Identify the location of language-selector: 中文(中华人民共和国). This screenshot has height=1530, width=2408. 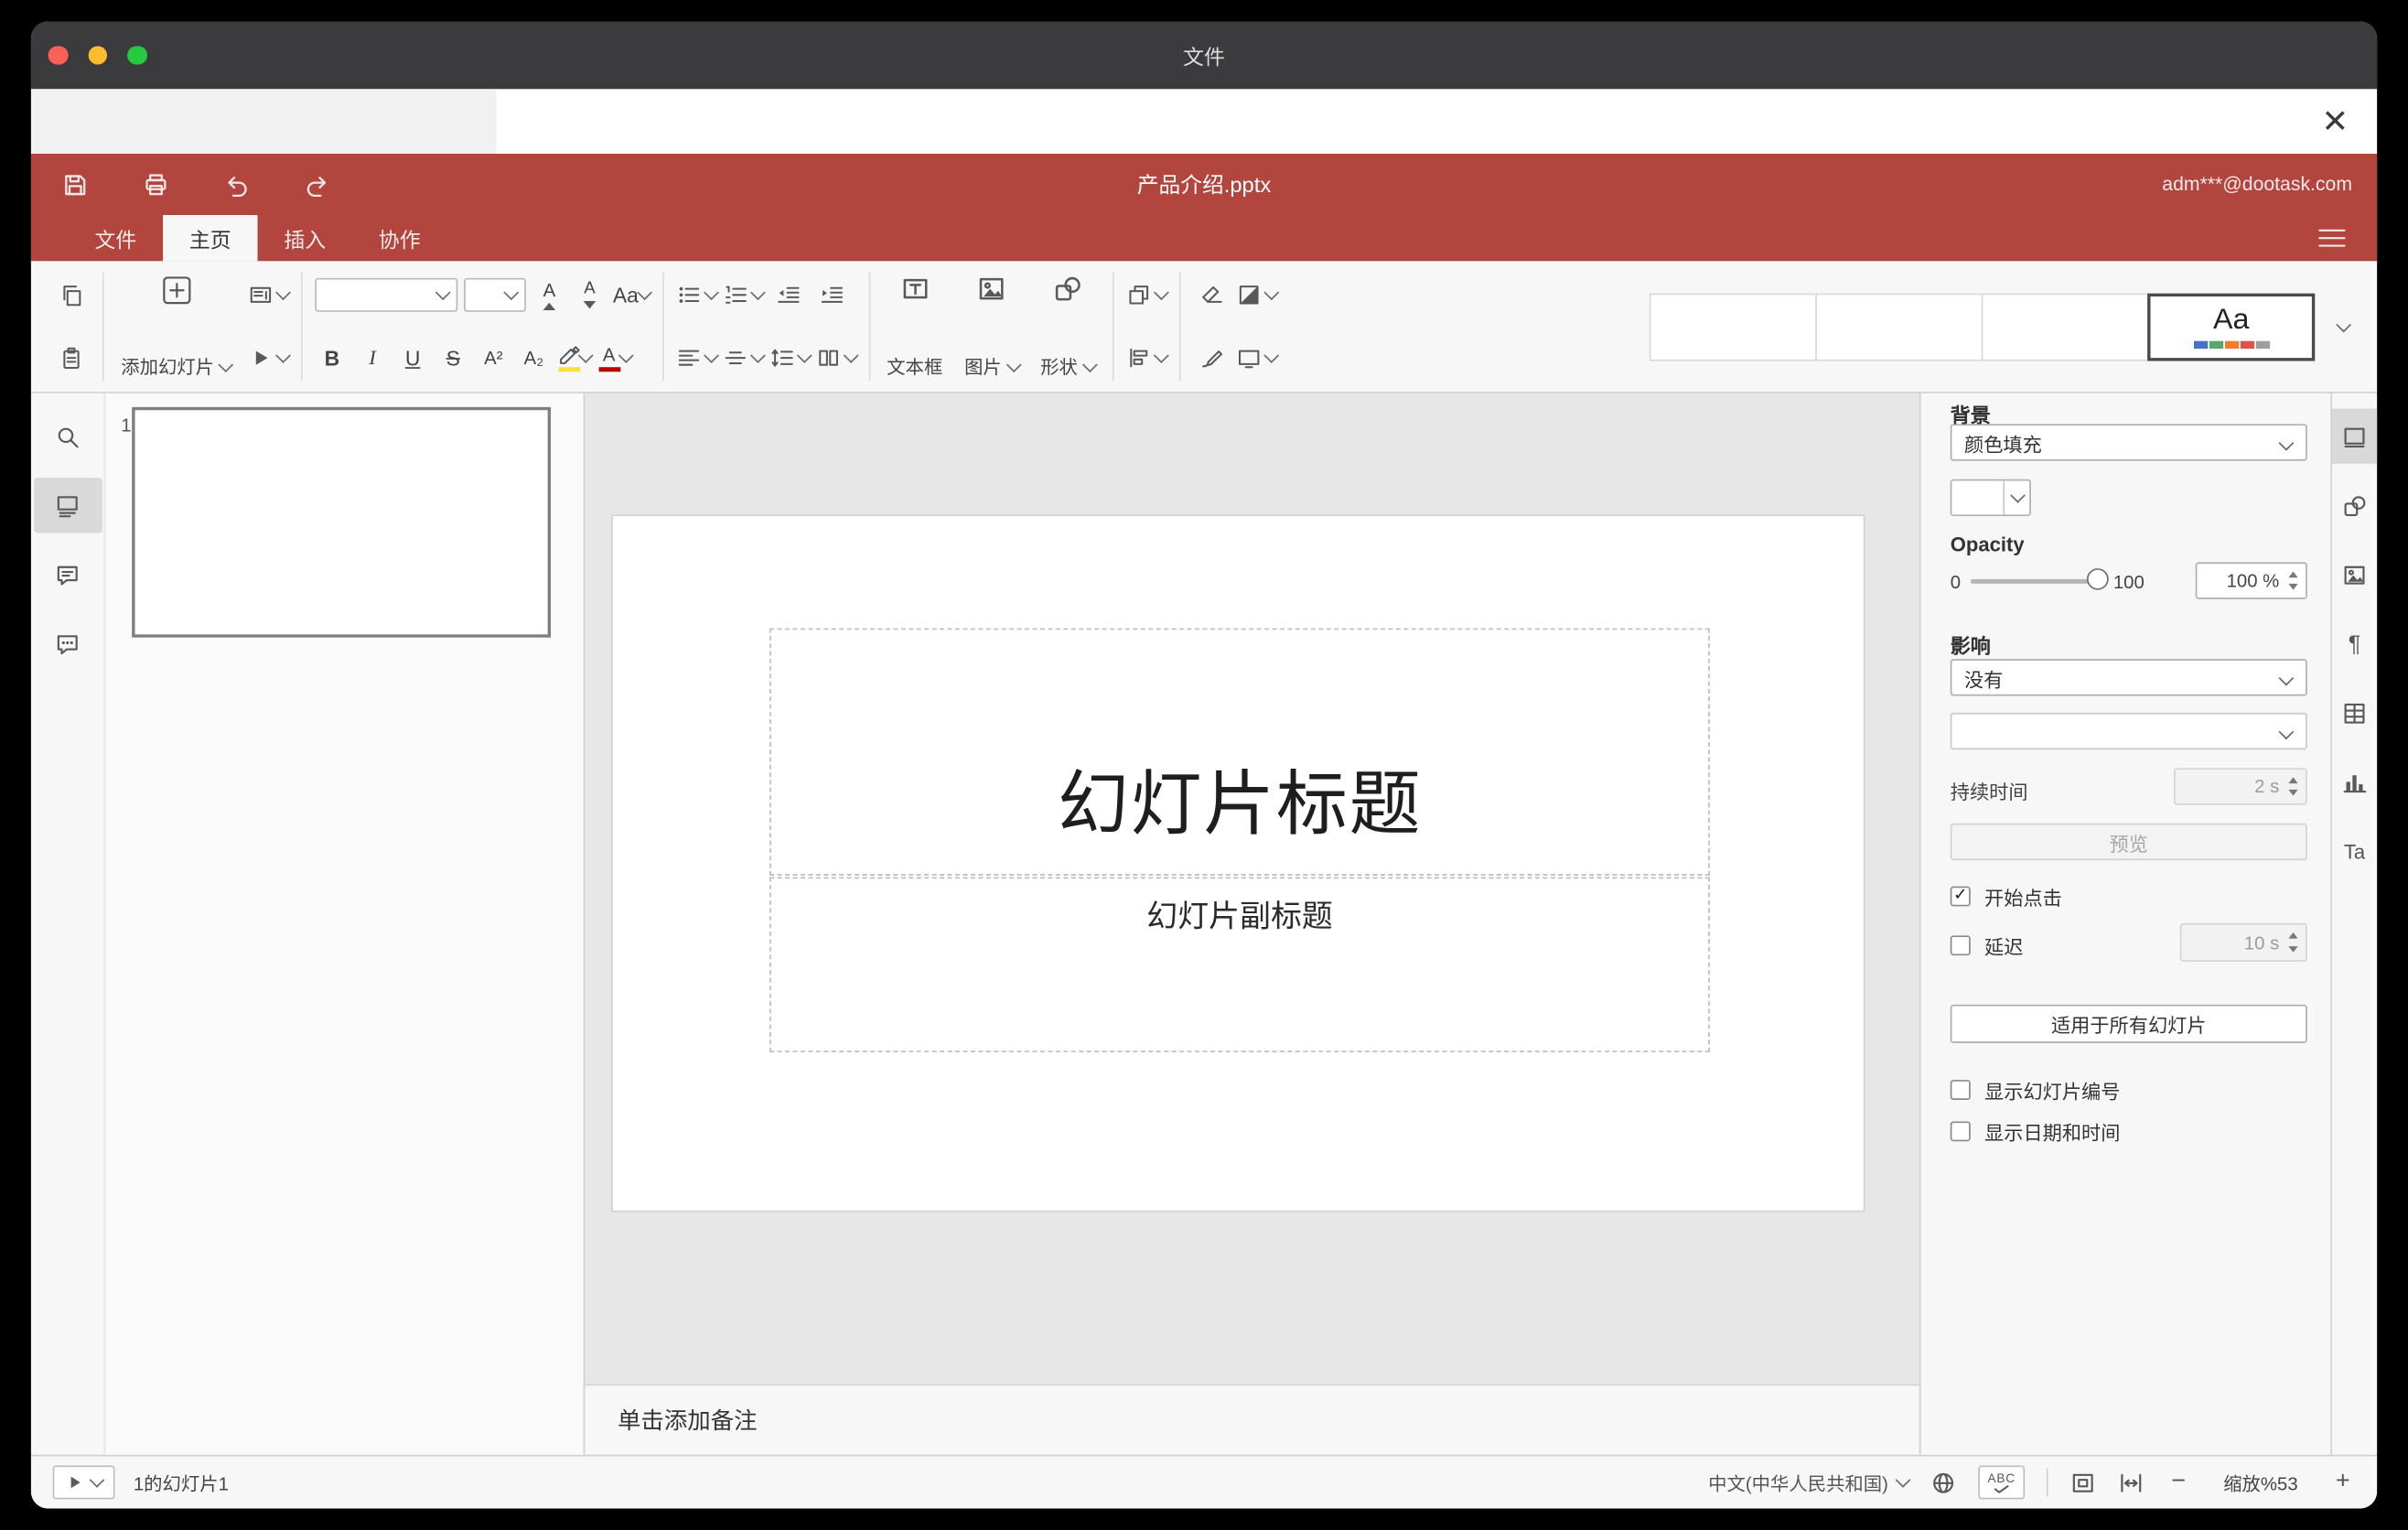
(1809, 1483).